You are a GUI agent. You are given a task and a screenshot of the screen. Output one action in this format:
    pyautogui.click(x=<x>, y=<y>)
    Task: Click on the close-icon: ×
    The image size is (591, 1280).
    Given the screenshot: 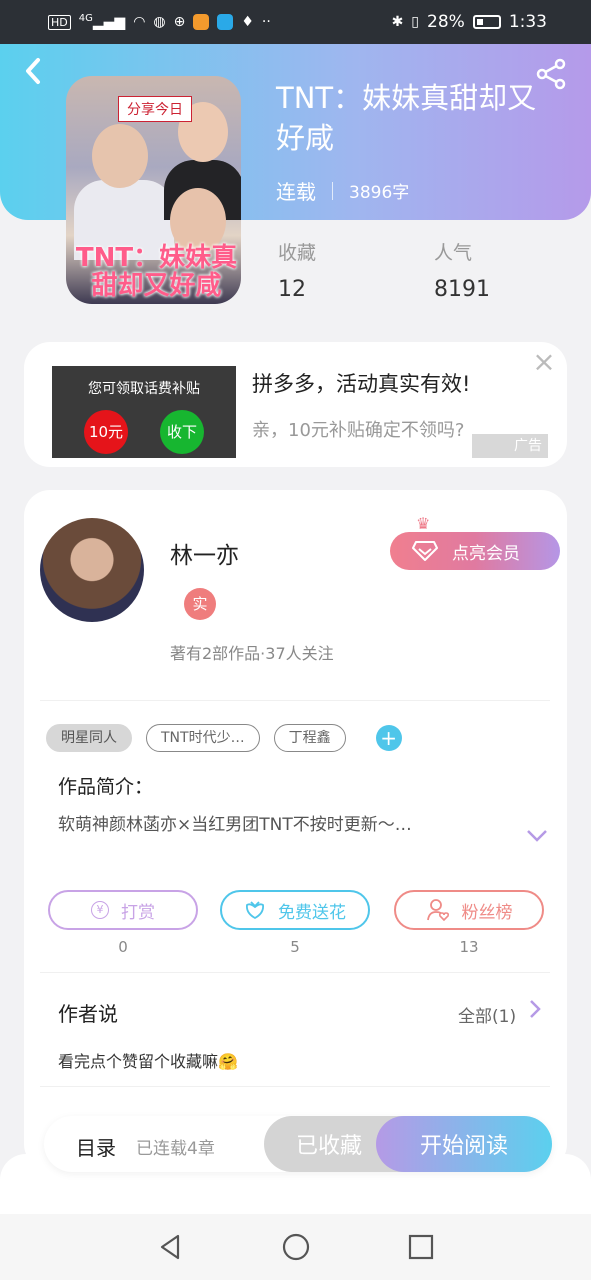 What is the action you would take?
    pyautogui.click(x=544, y=362)
    